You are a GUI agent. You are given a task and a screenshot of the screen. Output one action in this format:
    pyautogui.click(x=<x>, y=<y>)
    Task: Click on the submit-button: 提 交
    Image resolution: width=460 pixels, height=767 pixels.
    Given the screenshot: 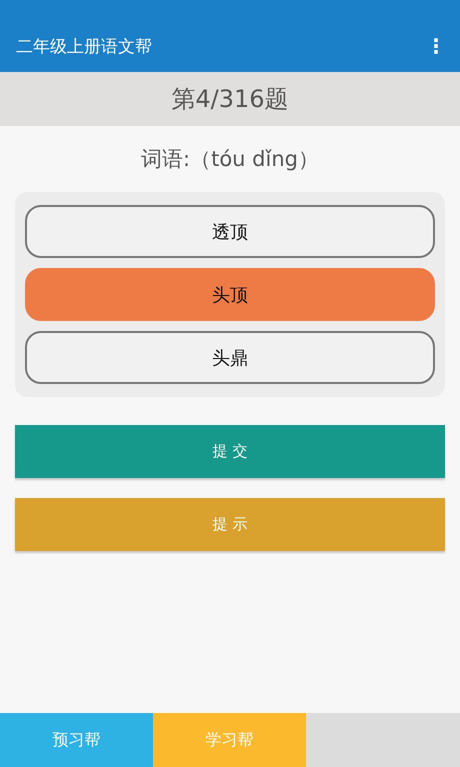 What is the action you would take?
    pyautogui.click(x=230, y=451)
    